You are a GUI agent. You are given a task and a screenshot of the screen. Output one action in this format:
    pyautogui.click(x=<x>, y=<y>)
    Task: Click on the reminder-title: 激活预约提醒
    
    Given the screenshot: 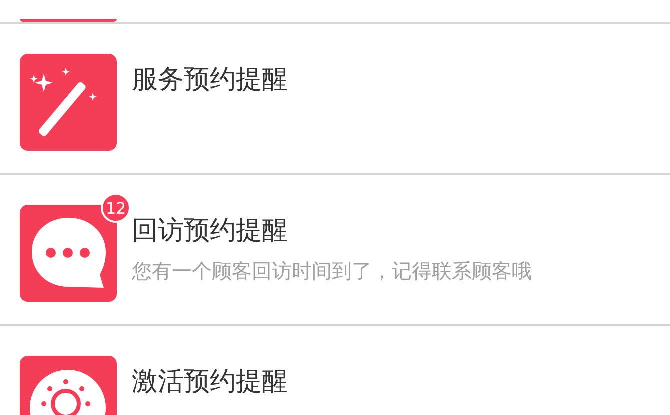 What is the action you would take?
    pyautogui.click(x=210, y=382)
    